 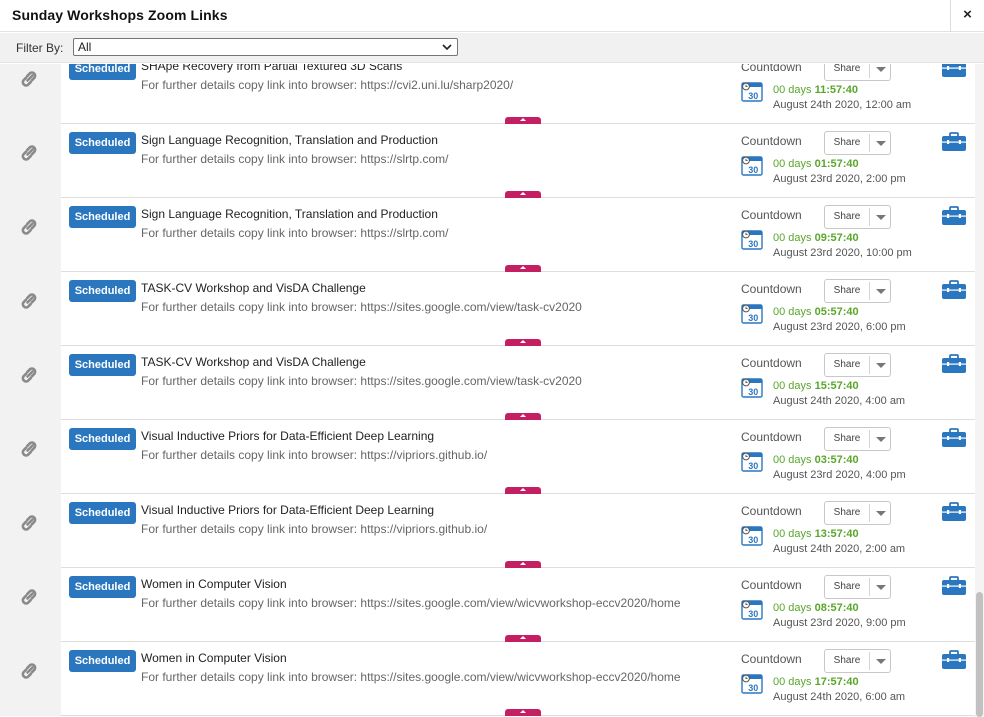 What do you see at coordinates (214, 658) in the screenshot?
I see `workshop-title: Women in Computer Vision` at bounding box center [214, 658].